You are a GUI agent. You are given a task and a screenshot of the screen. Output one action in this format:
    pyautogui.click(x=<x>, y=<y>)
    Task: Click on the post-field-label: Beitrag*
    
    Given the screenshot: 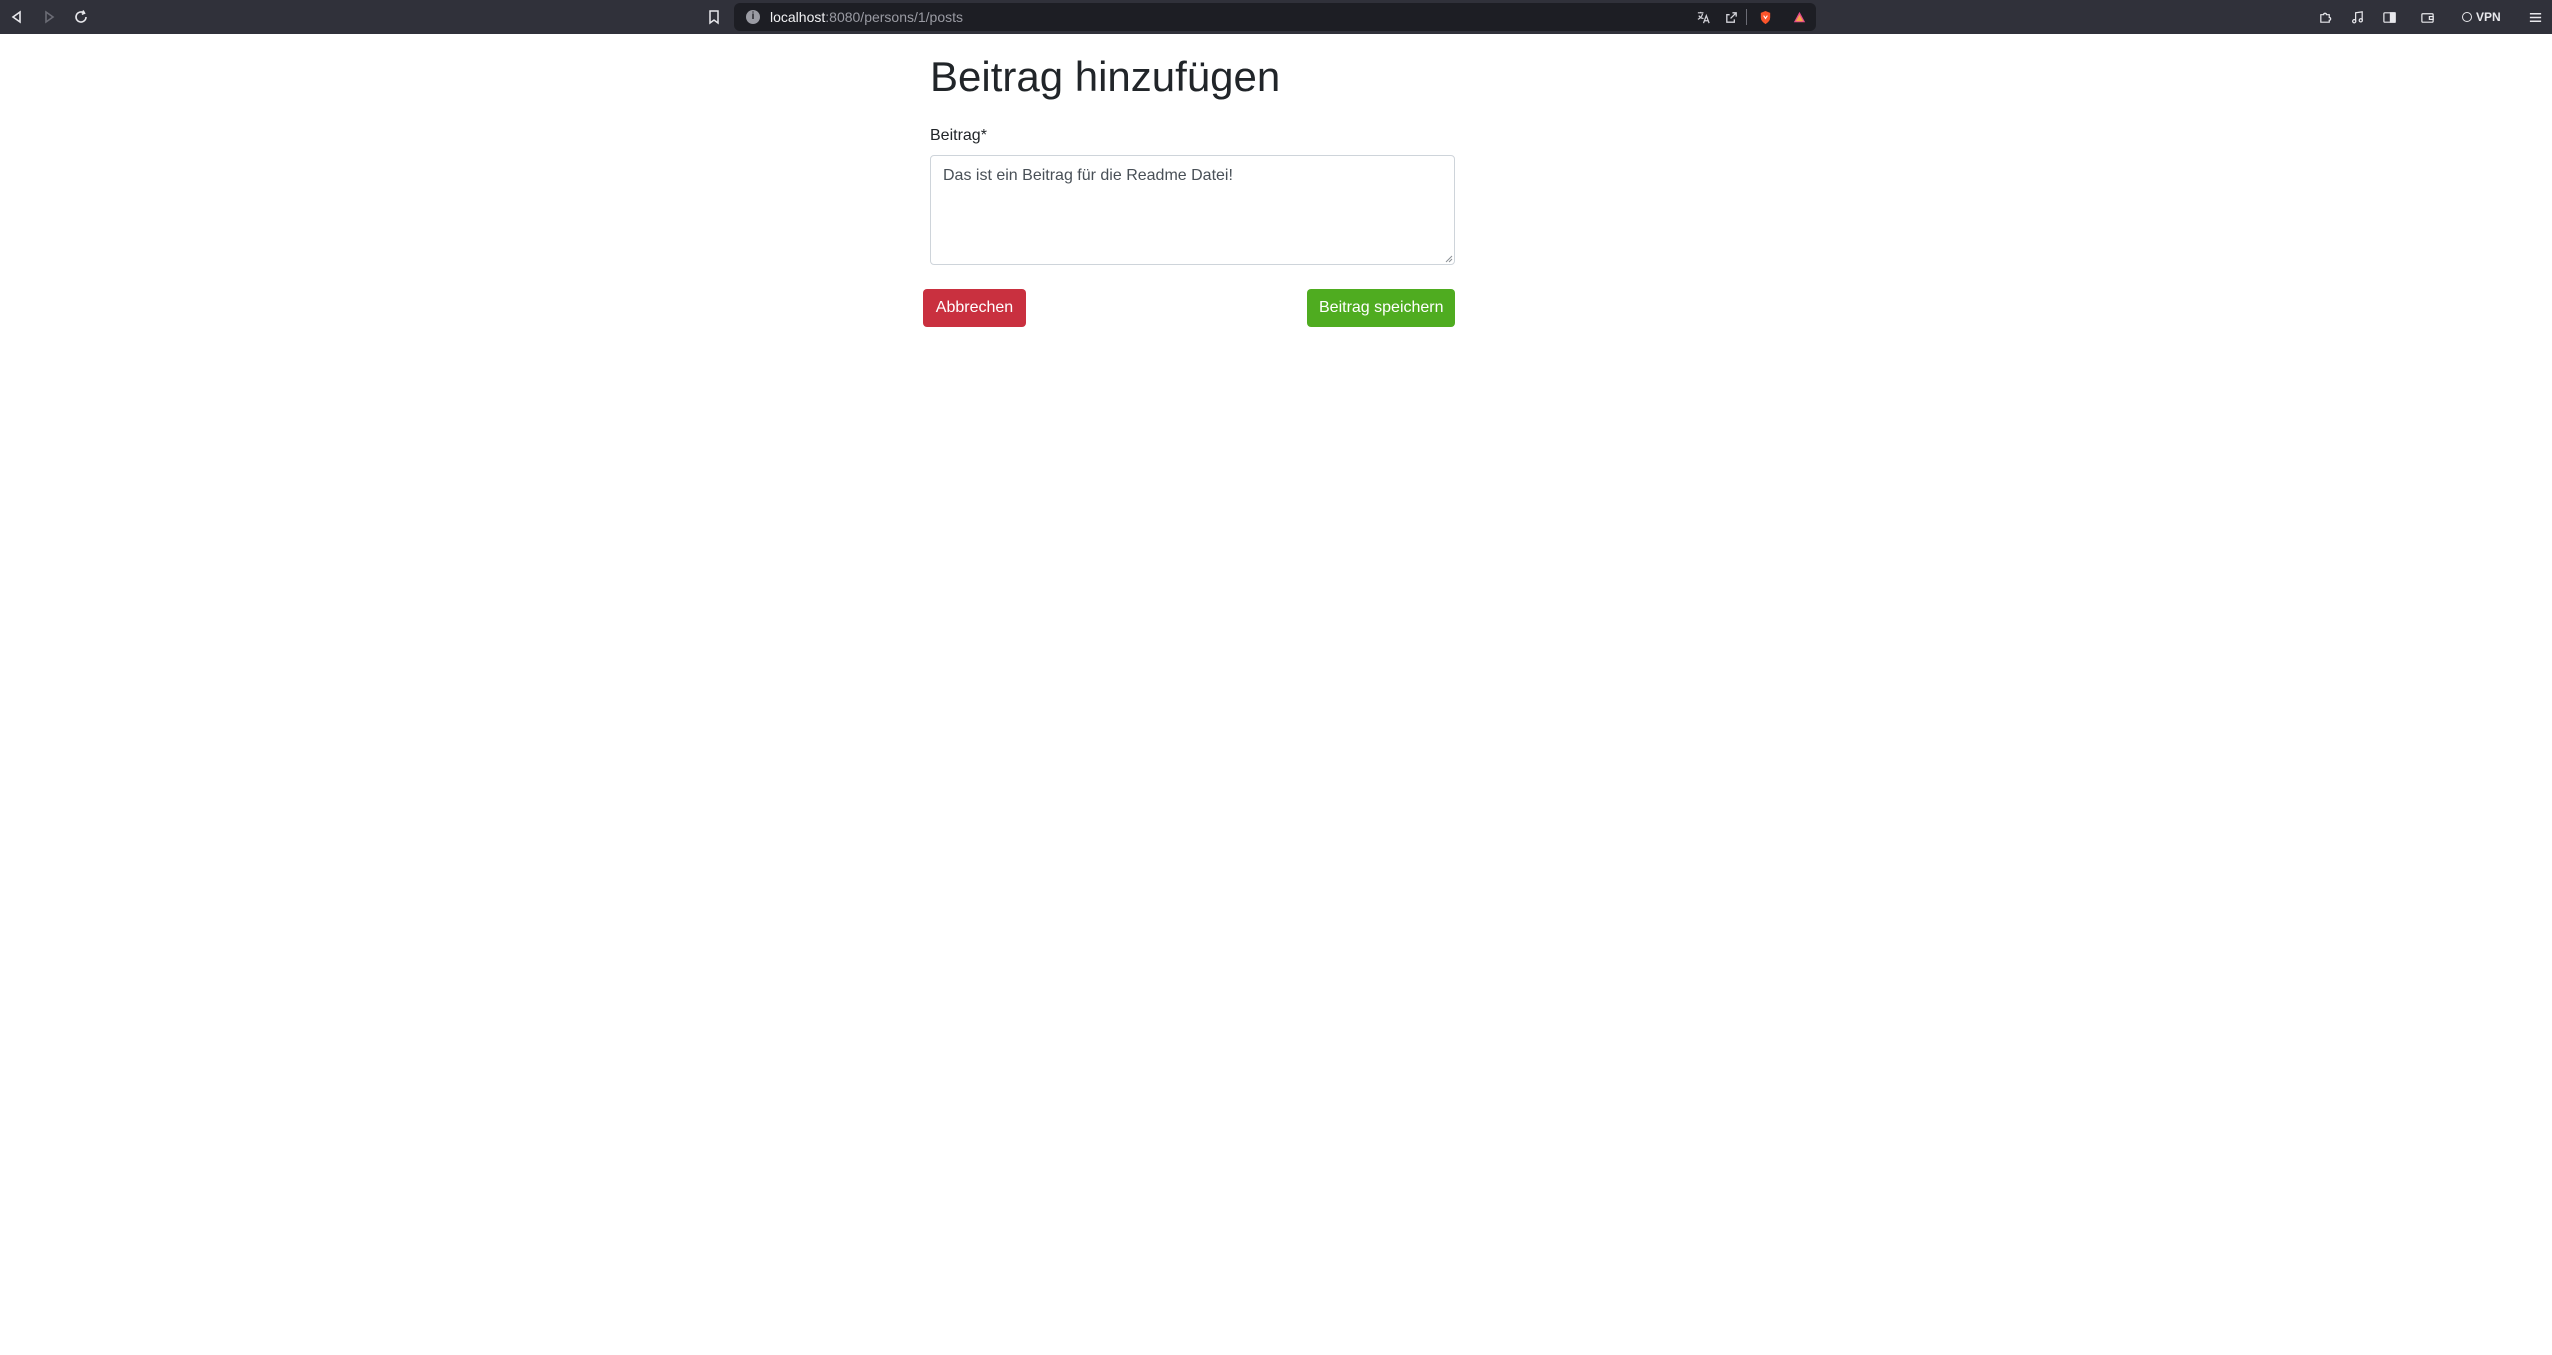 What is the action you would take?
    pyautogui.click(x=958, y=135)
    